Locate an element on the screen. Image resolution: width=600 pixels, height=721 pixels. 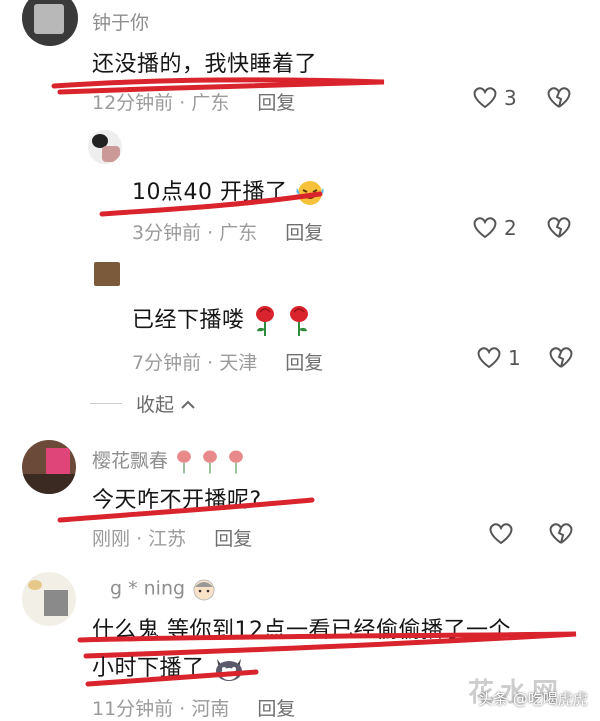
comment-meta: 12分钟前 · 广东 回复 is located at coordinates (193, 101).